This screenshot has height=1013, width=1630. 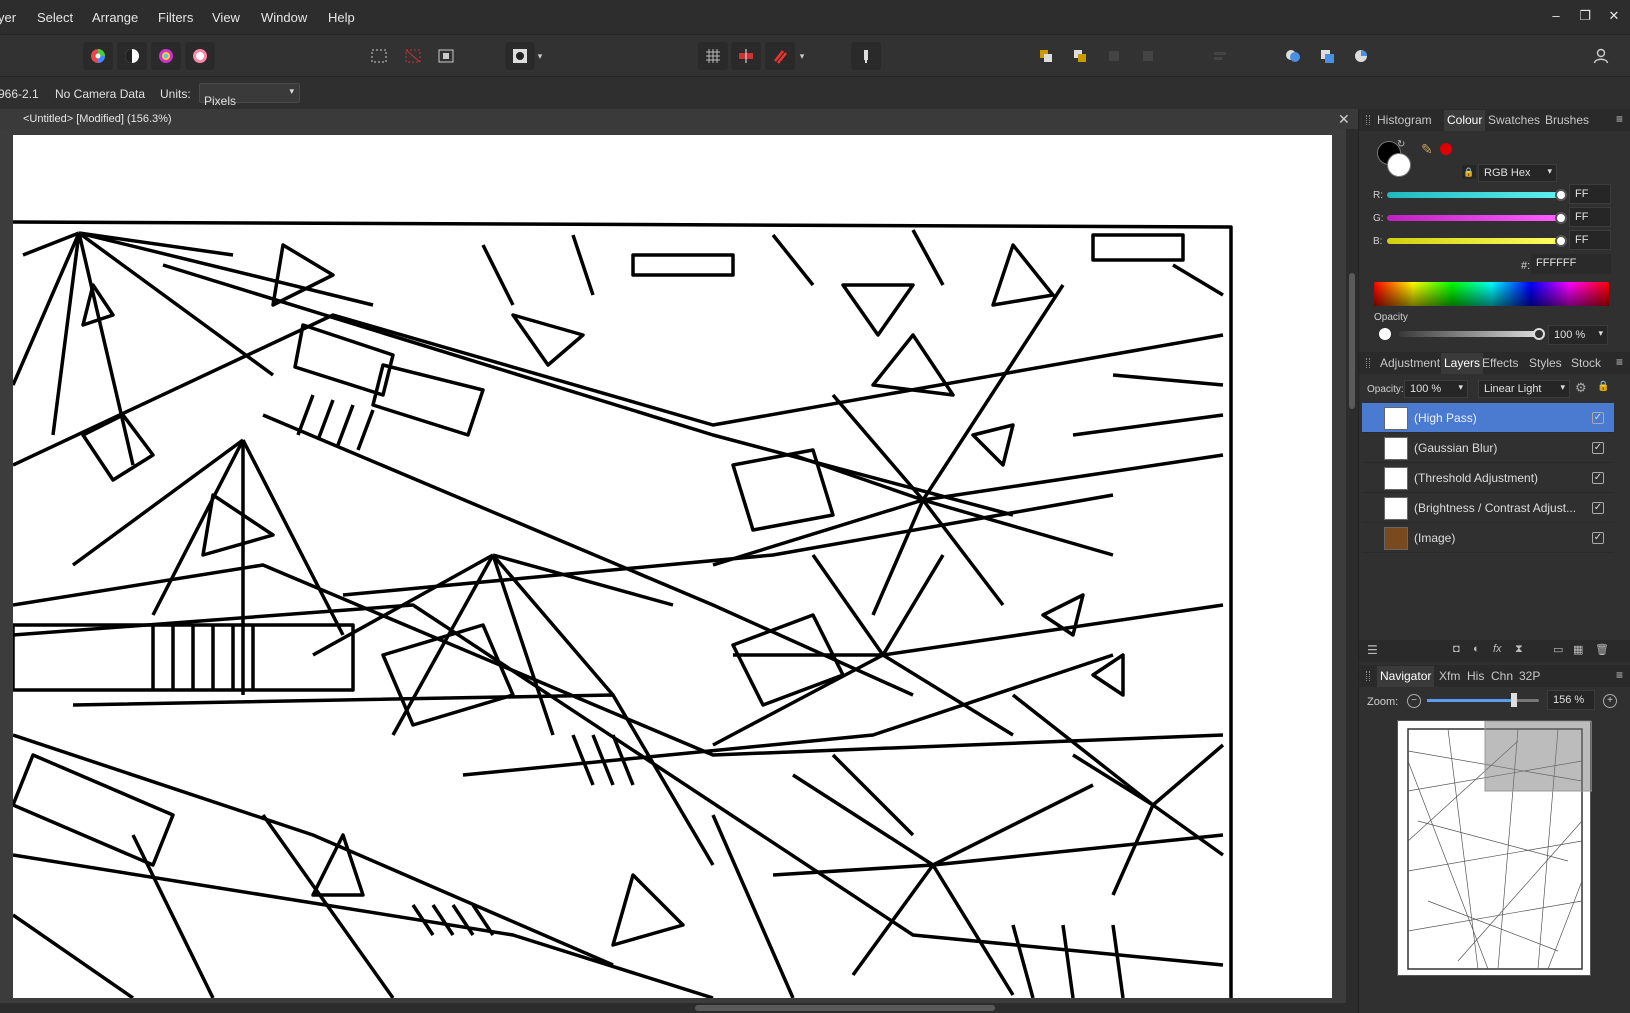 I want to click on mask-button, so click(x=520, y=56).